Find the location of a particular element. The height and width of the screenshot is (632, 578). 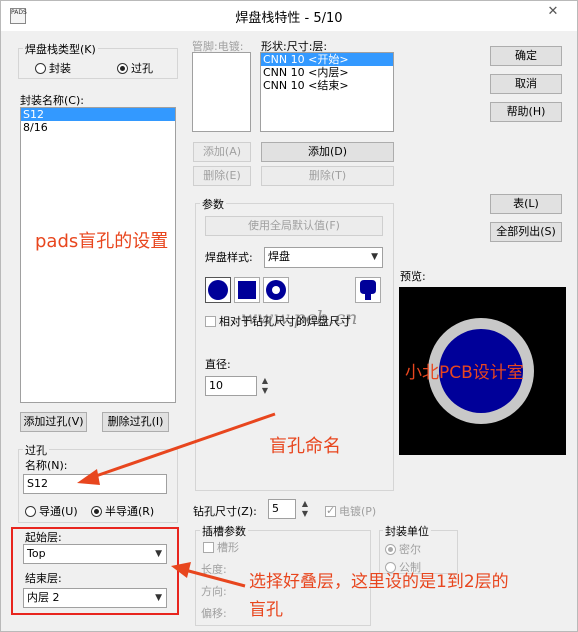

annotation-arrows is located at coordinates (176, 500).